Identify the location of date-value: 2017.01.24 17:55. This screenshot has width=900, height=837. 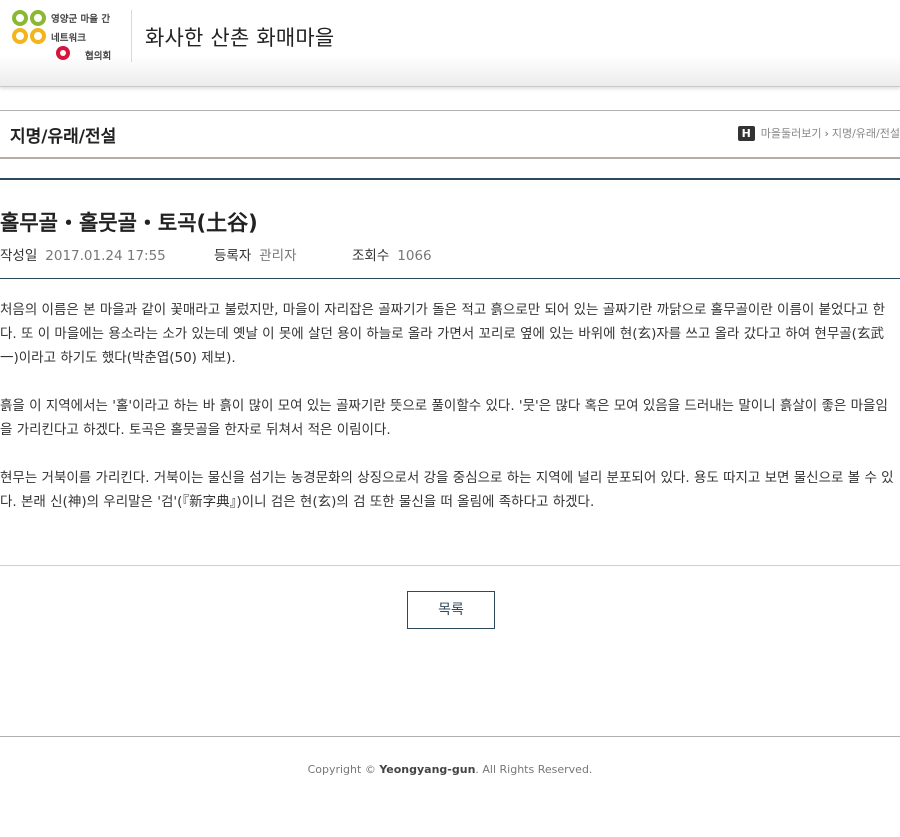
(105, 256).